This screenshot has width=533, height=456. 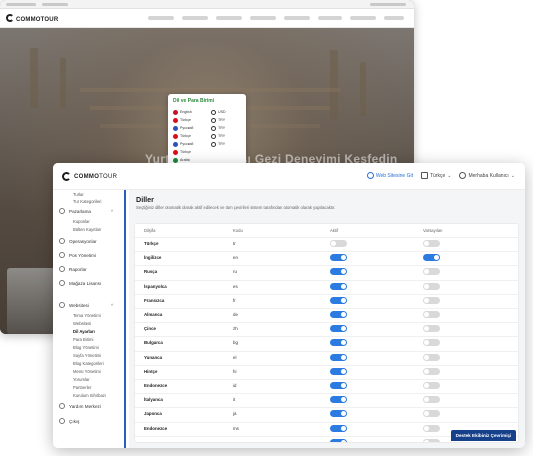 I want to click on language-code: es, so click(x=235, y=286).